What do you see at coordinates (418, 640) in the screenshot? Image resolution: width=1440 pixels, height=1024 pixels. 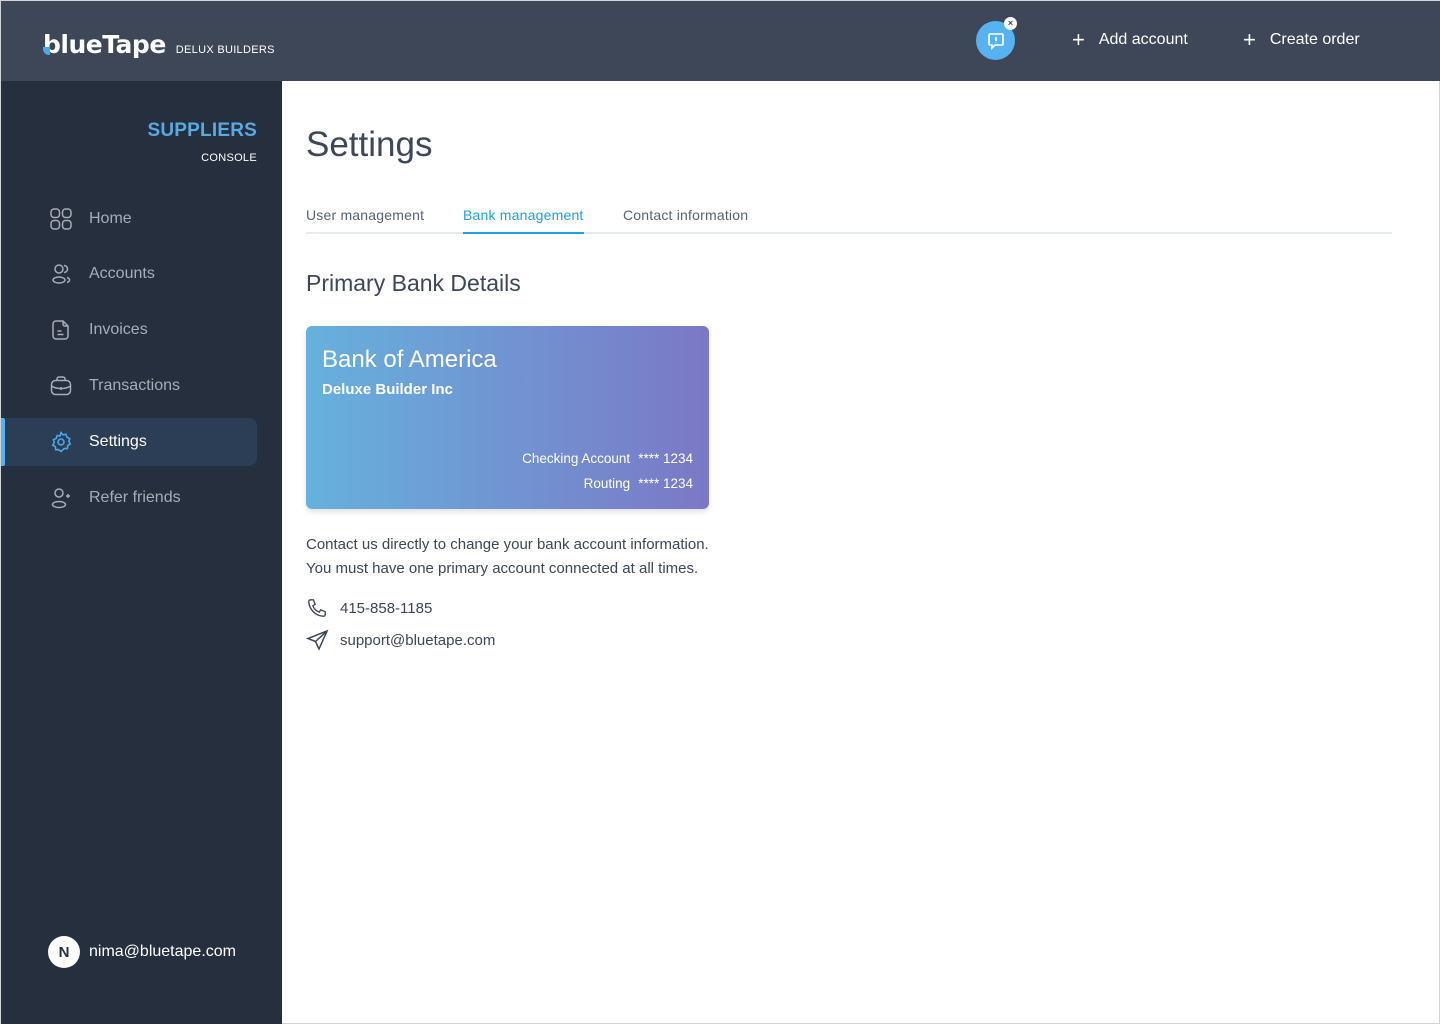 I see `email-address: support@bluetape.com` at bounding box center [418, 640].